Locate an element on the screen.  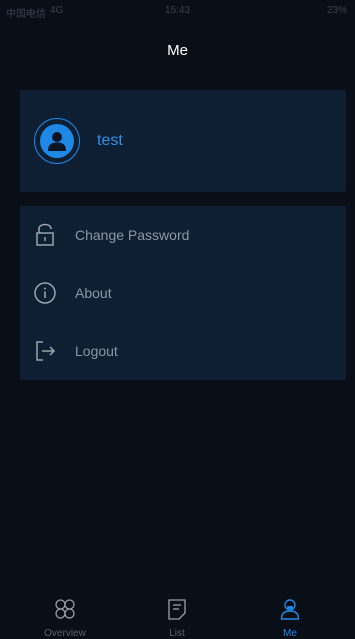
battery-label: 23% is located at coordinates (336, 10).